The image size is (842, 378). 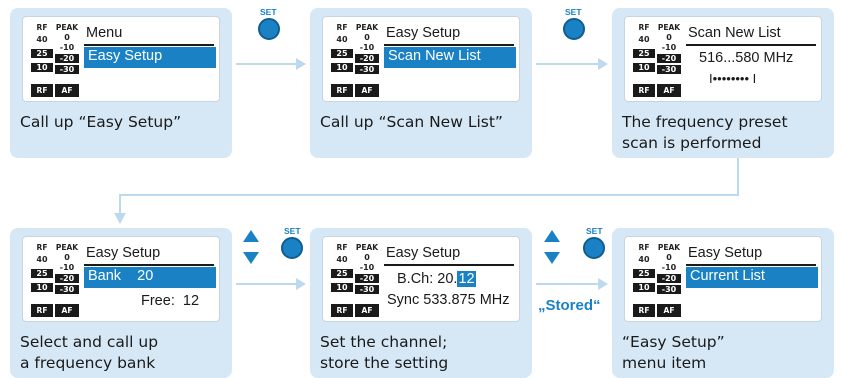 I want to click on lcd-selected-item: Current List, so click(x=752, y=277).